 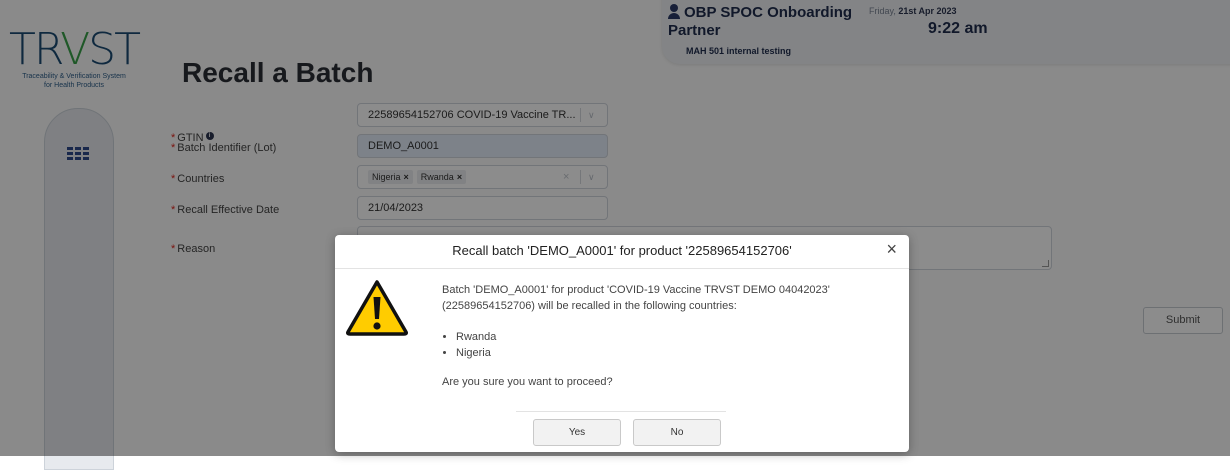 I want to click on no-button: No, so click(x=677, y=432).